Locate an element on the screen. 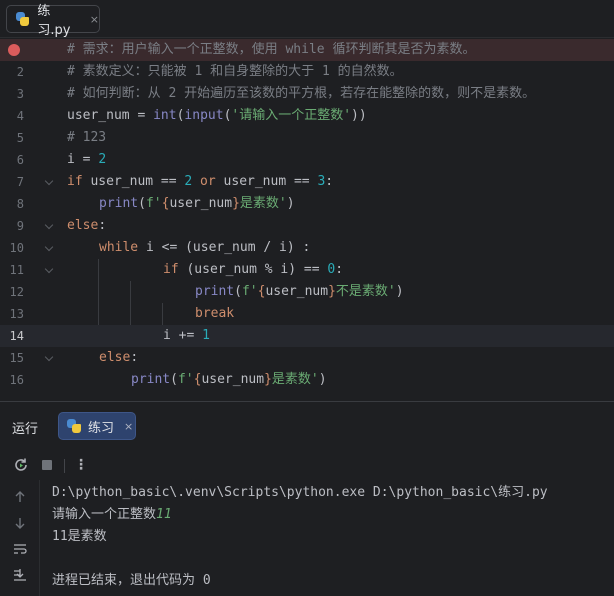 This screenshot has height=596, width=614. line-number: 14 is located at coordinates (16, 336).